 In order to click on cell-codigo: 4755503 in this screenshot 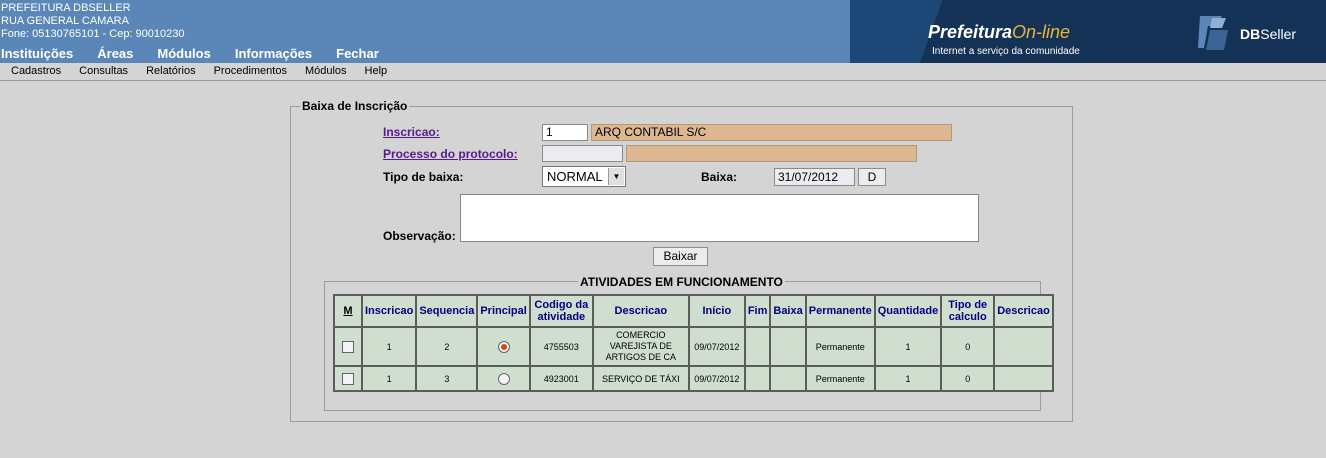, I will do `click(561, 346)`.